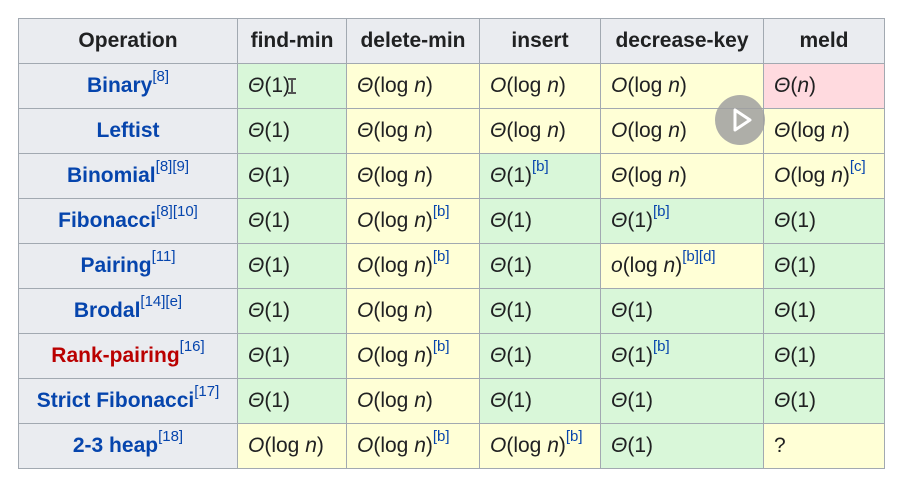 The height and width of the screenshot is (488, 912). I want to click on column-header-delete-min: delete-min, so click(413, 41).